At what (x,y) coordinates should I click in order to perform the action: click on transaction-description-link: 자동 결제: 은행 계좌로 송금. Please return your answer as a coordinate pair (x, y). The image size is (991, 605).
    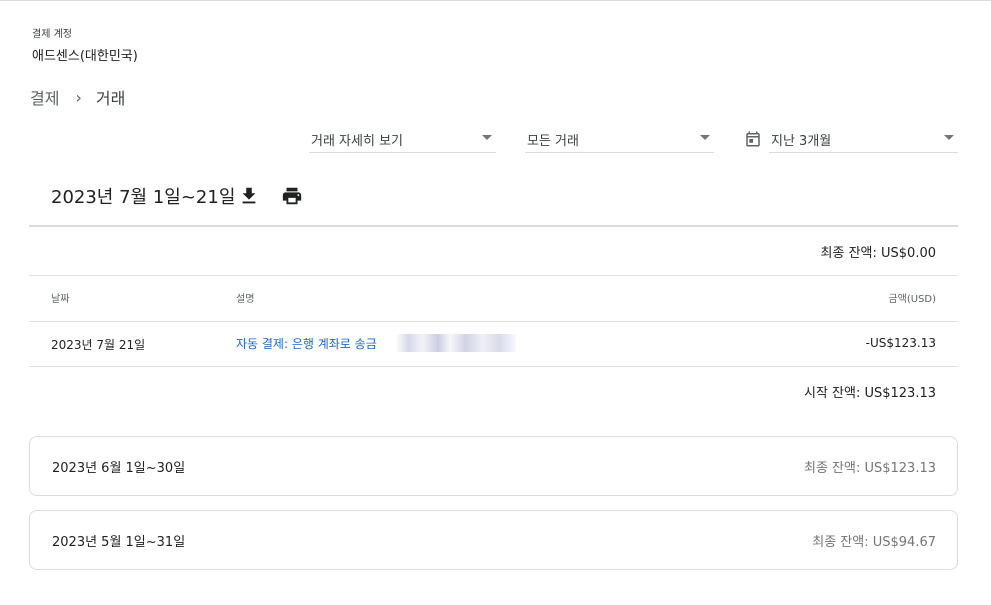
    Looking at the image, I should click on (306, 343).